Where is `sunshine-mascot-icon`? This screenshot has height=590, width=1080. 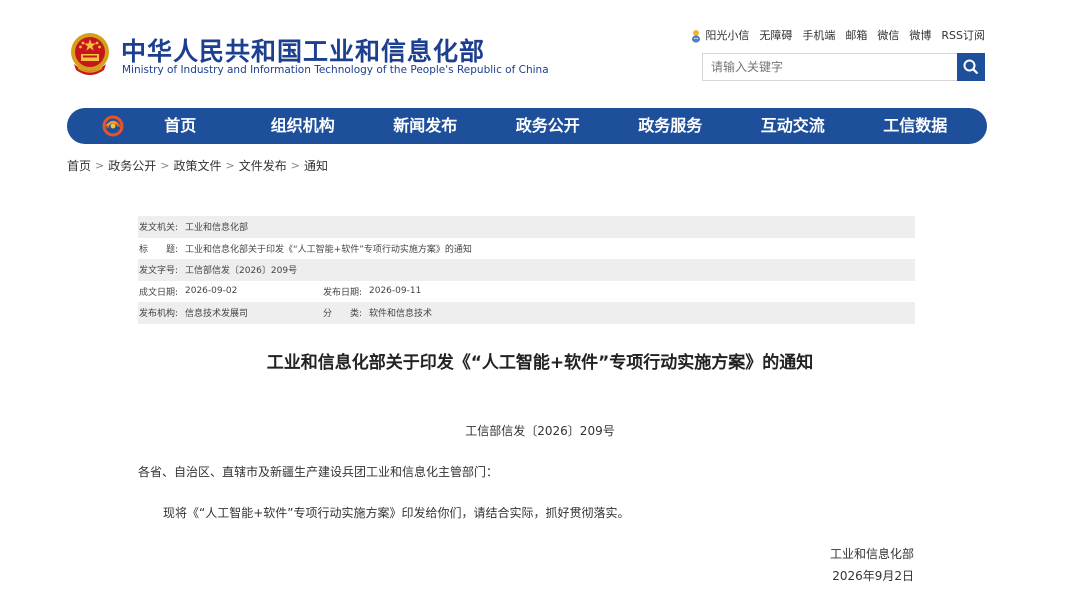 sunshine-mascot-icon is located at coordinates (696, 36).